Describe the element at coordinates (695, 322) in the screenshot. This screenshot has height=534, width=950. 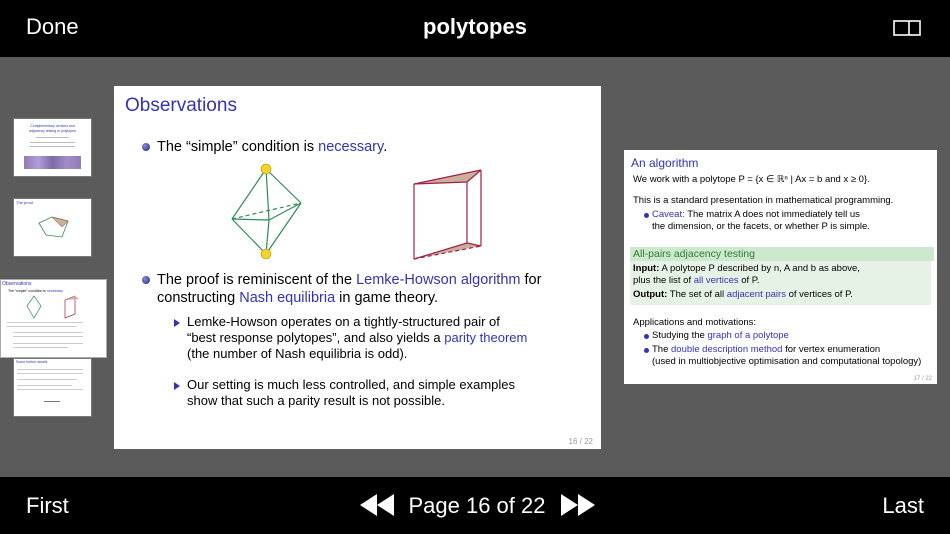
I see `slide-text: Applications and motivations:` at that location.